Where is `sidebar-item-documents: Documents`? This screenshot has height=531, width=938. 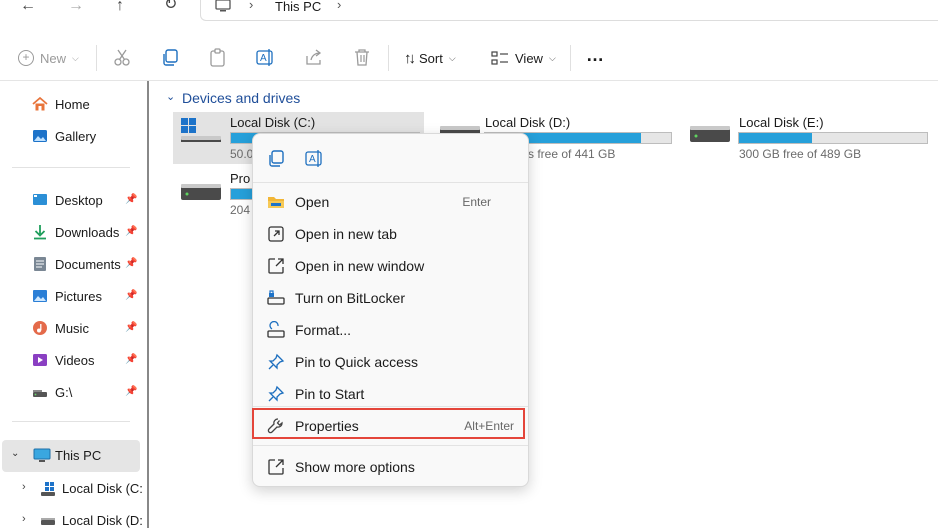 sidebar-item-documents: Documents is located at coordinates (76, 264).